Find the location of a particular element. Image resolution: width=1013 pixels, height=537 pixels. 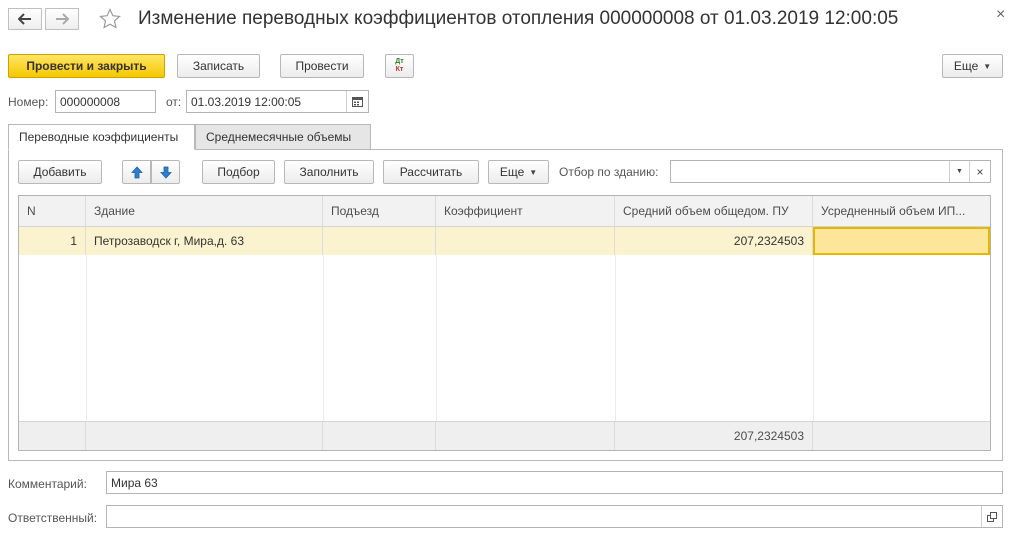

back-button is located at coordinates (25, 19).